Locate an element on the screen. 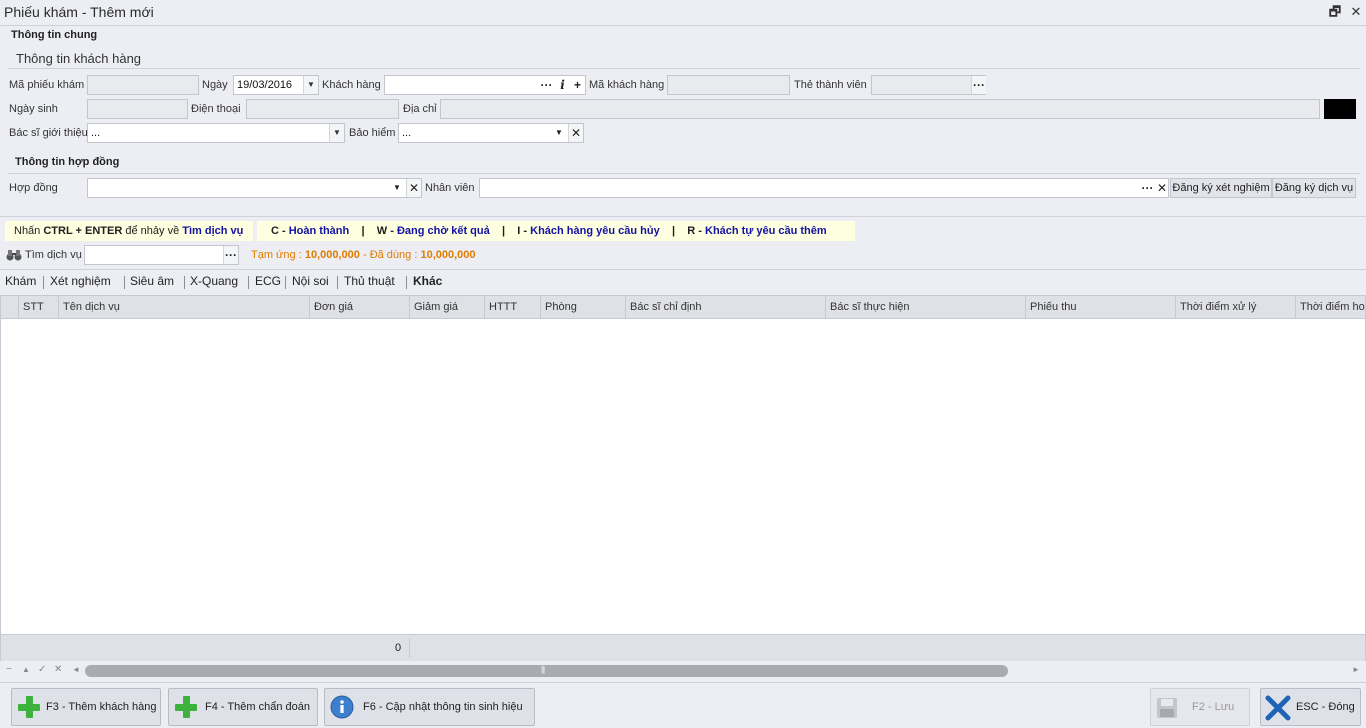 The height and width of the screenshot is (728, 1366). search-service-label: Tìm dịch vụ is located at coordinates (53, 255).